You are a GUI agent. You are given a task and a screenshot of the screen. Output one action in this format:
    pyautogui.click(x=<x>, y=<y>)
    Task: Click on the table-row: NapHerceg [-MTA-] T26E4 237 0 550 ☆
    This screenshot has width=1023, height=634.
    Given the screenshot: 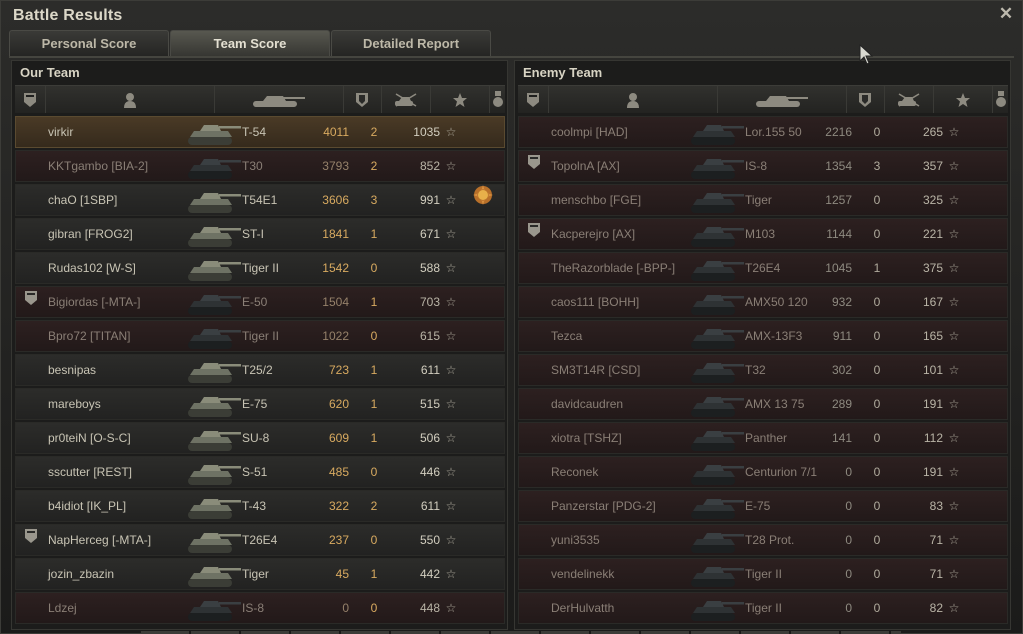 What is the action you would take?
    pyautogui.click(x=260, y=540)
    